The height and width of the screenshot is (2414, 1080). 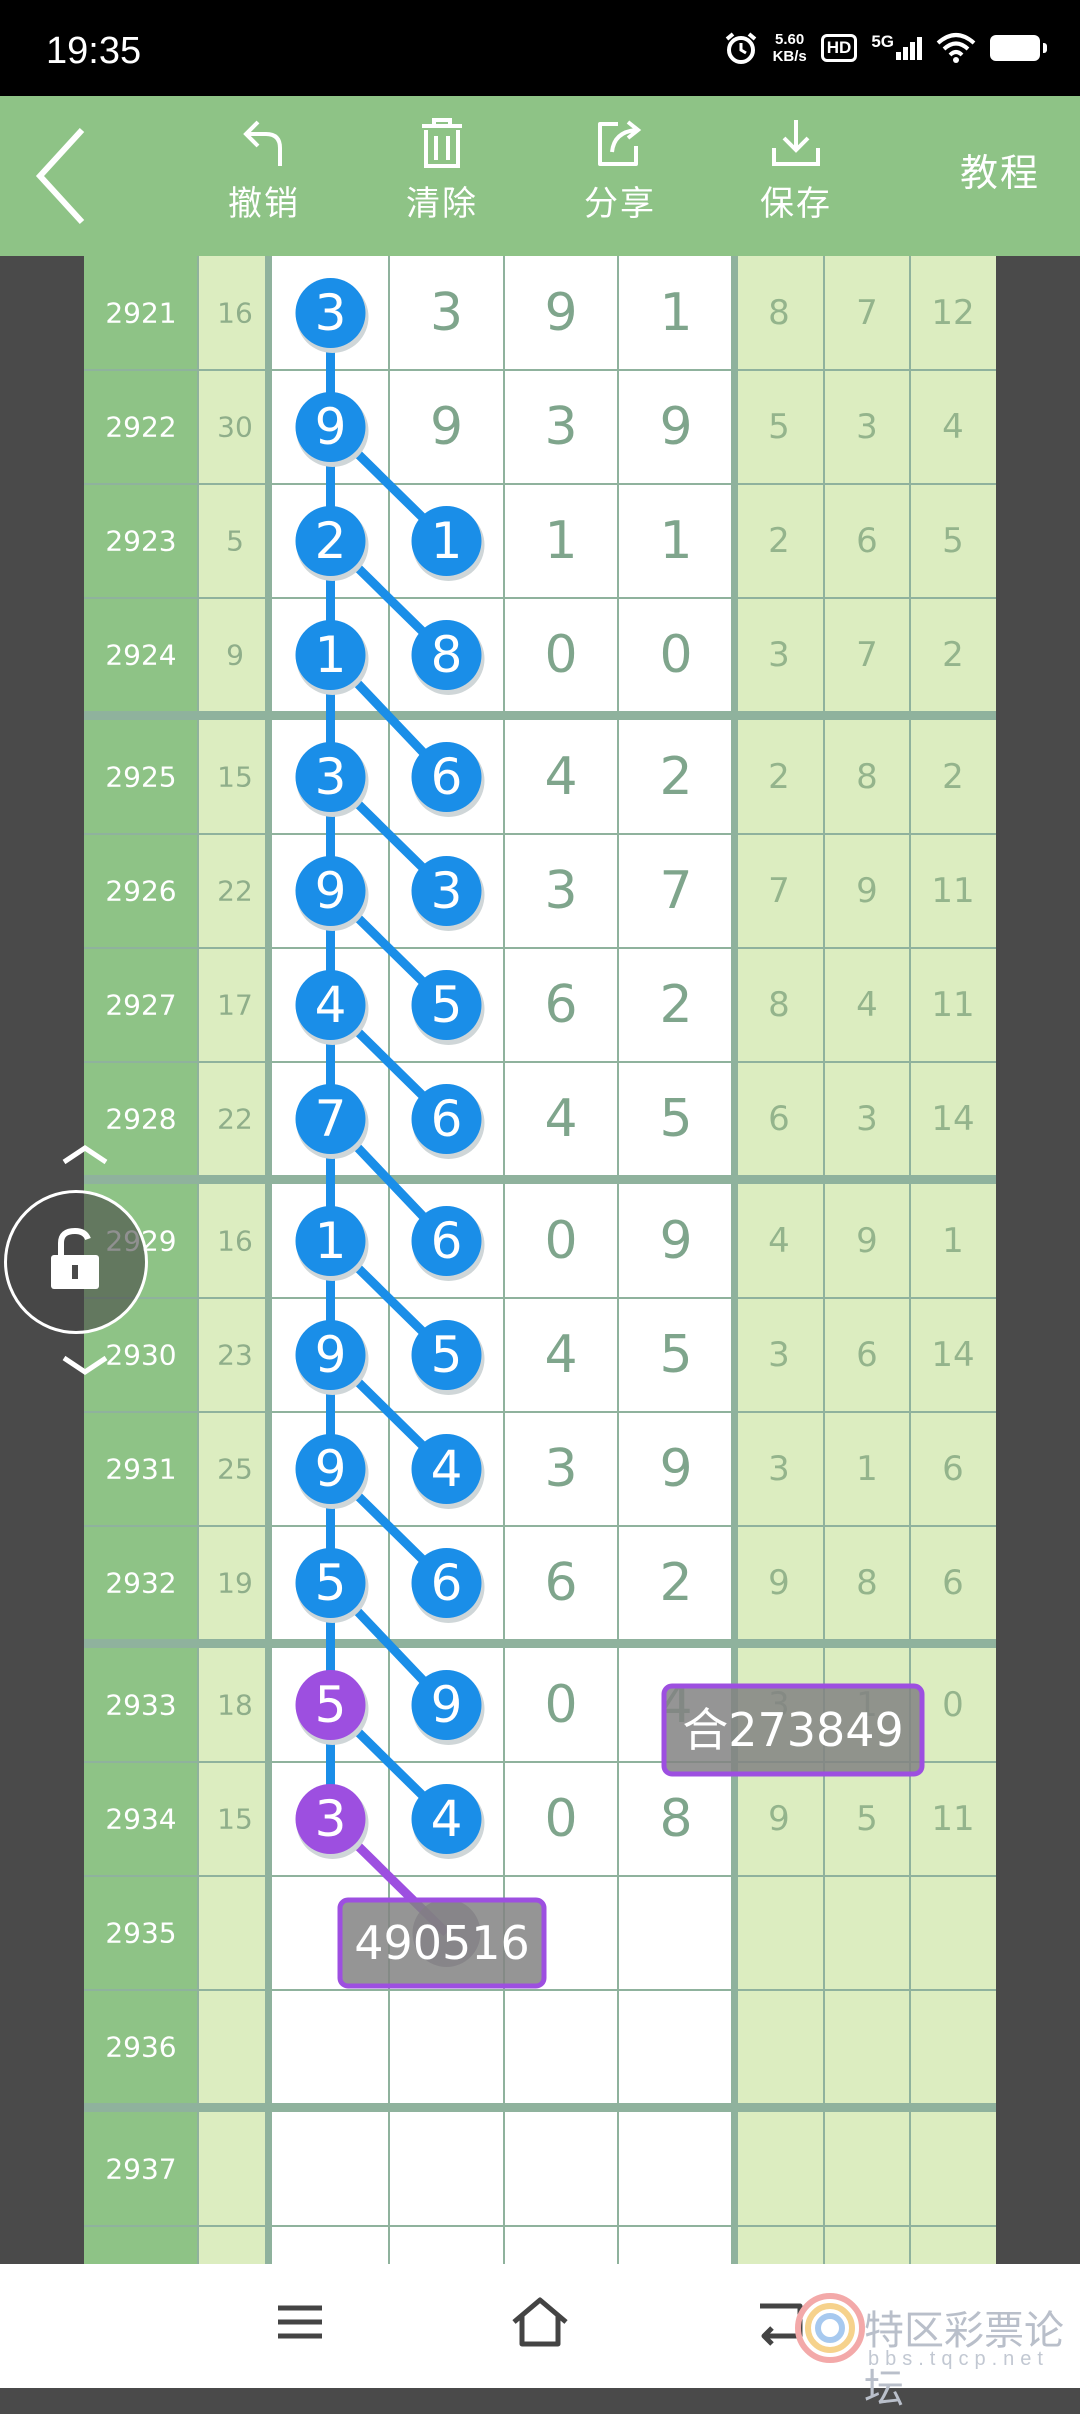 I want to click on trash-icon, so click(x=442, y=143).